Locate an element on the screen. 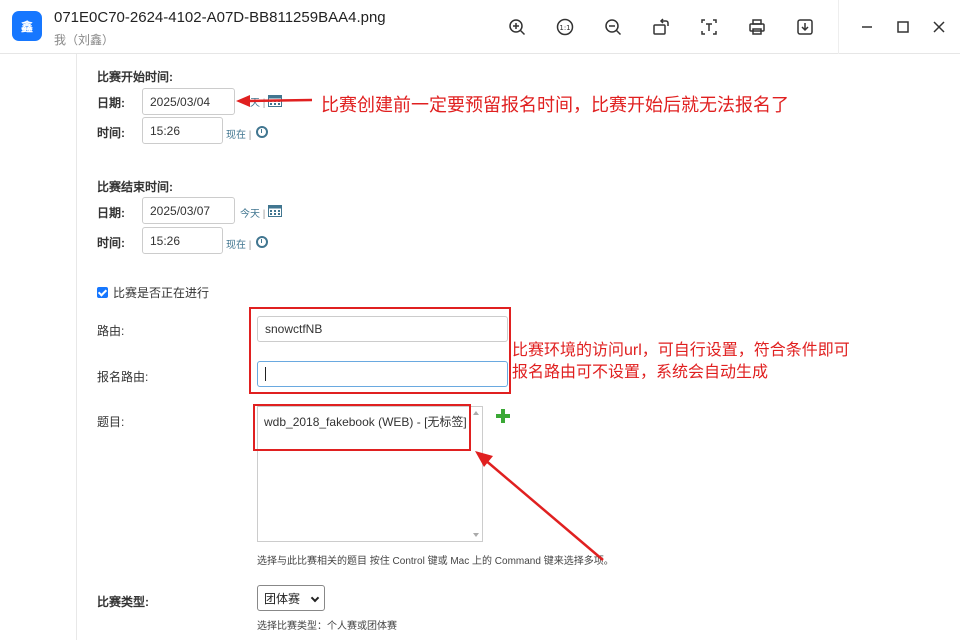 The width and height of the screenshot is (960, 640). titlebar-divider is located at coordinates (838, 27).